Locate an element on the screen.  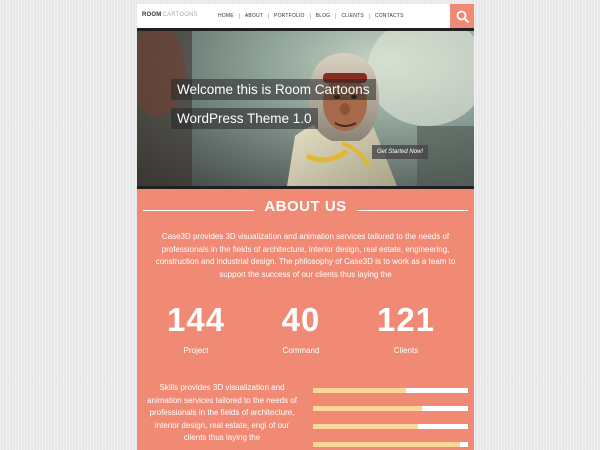
search-button is located at coordinates (462, 16).